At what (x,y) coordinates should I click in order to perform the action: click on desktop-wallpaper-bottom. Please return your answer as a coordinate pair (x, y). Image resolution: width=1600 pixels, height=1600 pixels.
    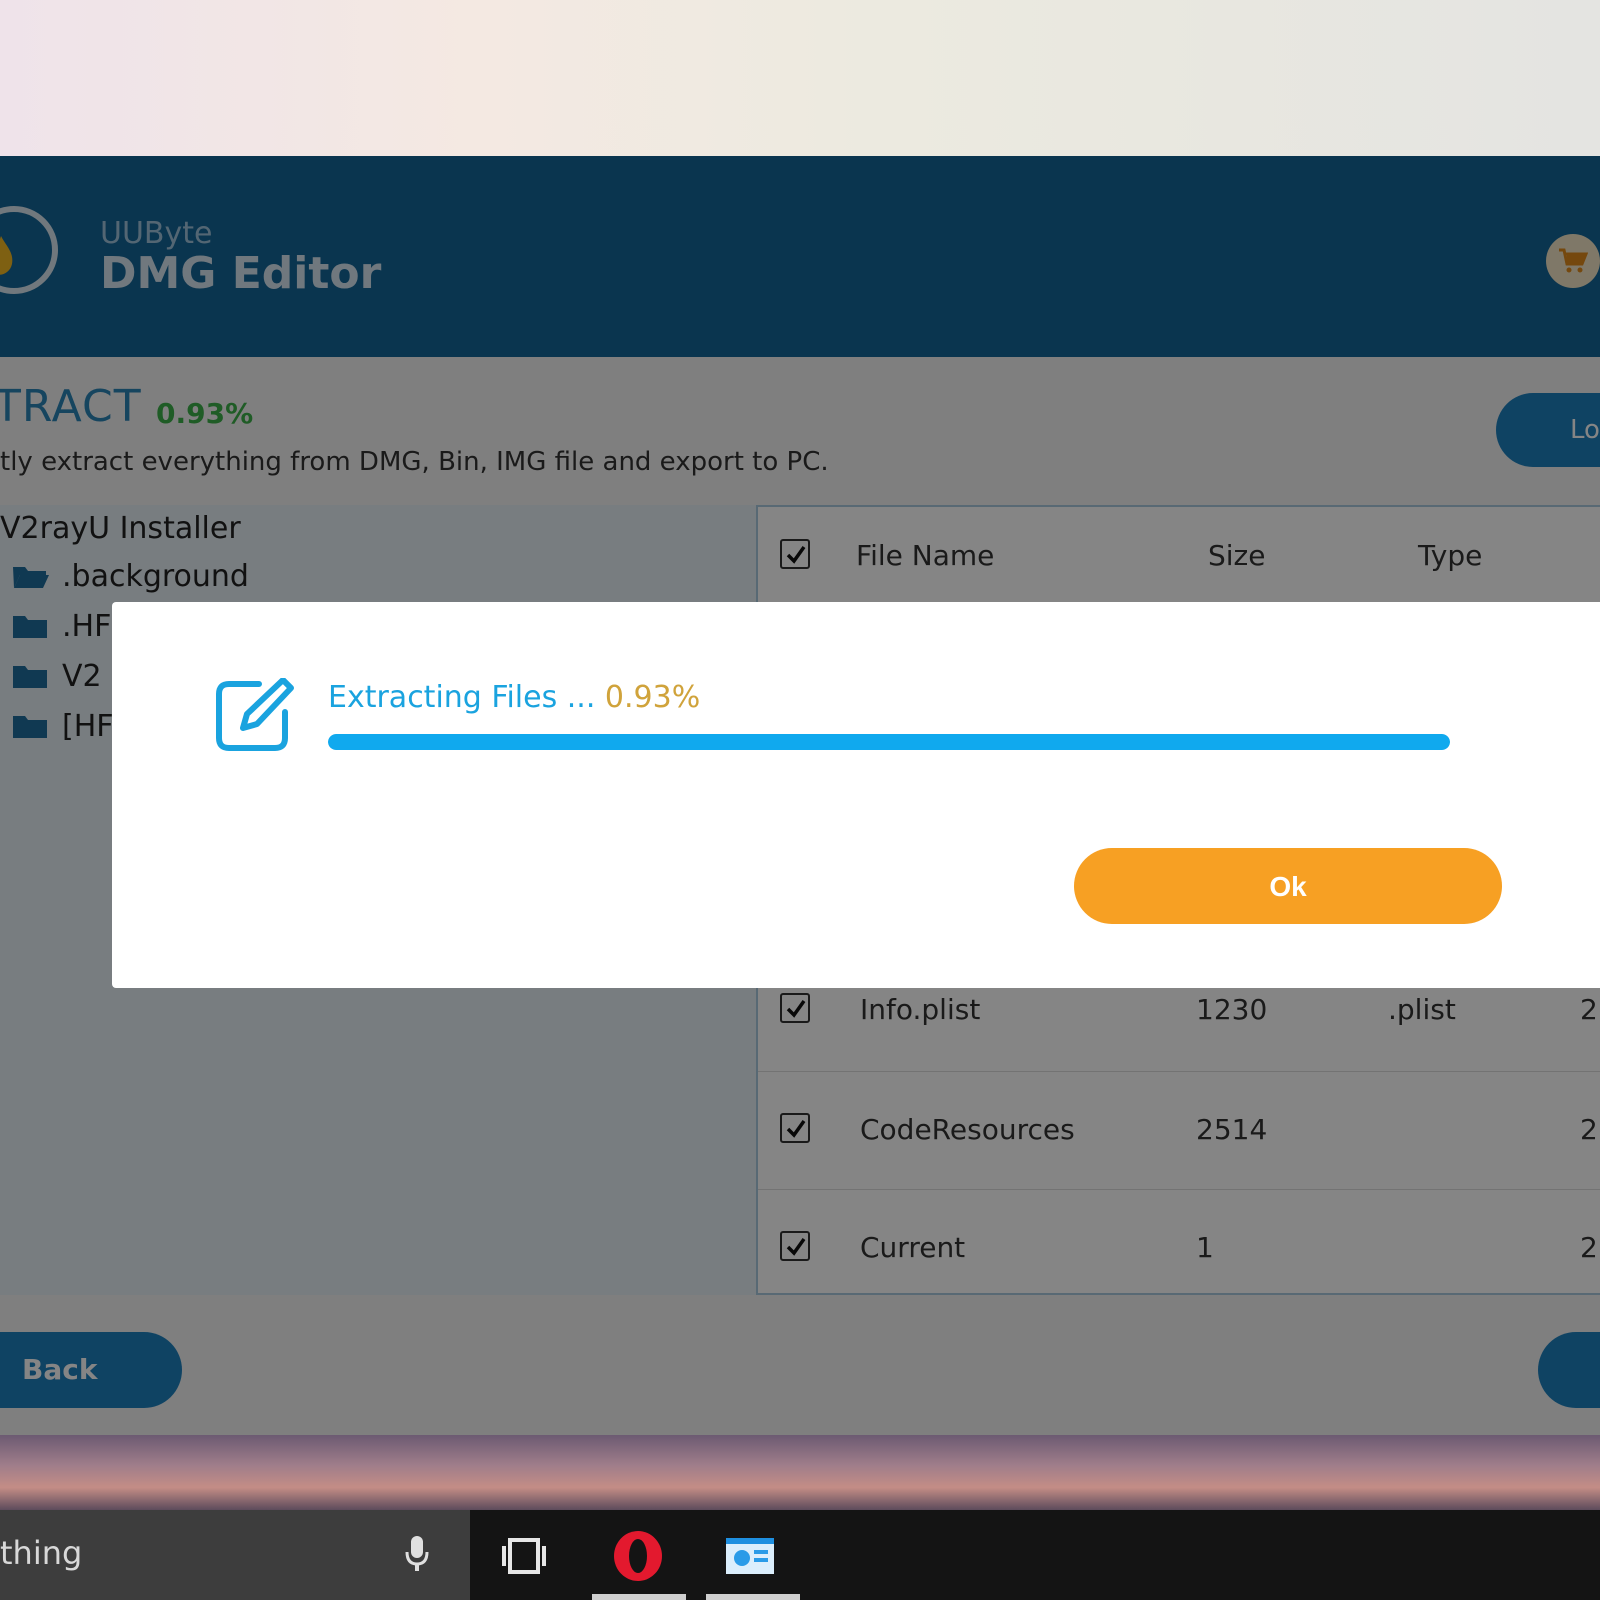
    Looking at the image, I should click on (800, 1472).